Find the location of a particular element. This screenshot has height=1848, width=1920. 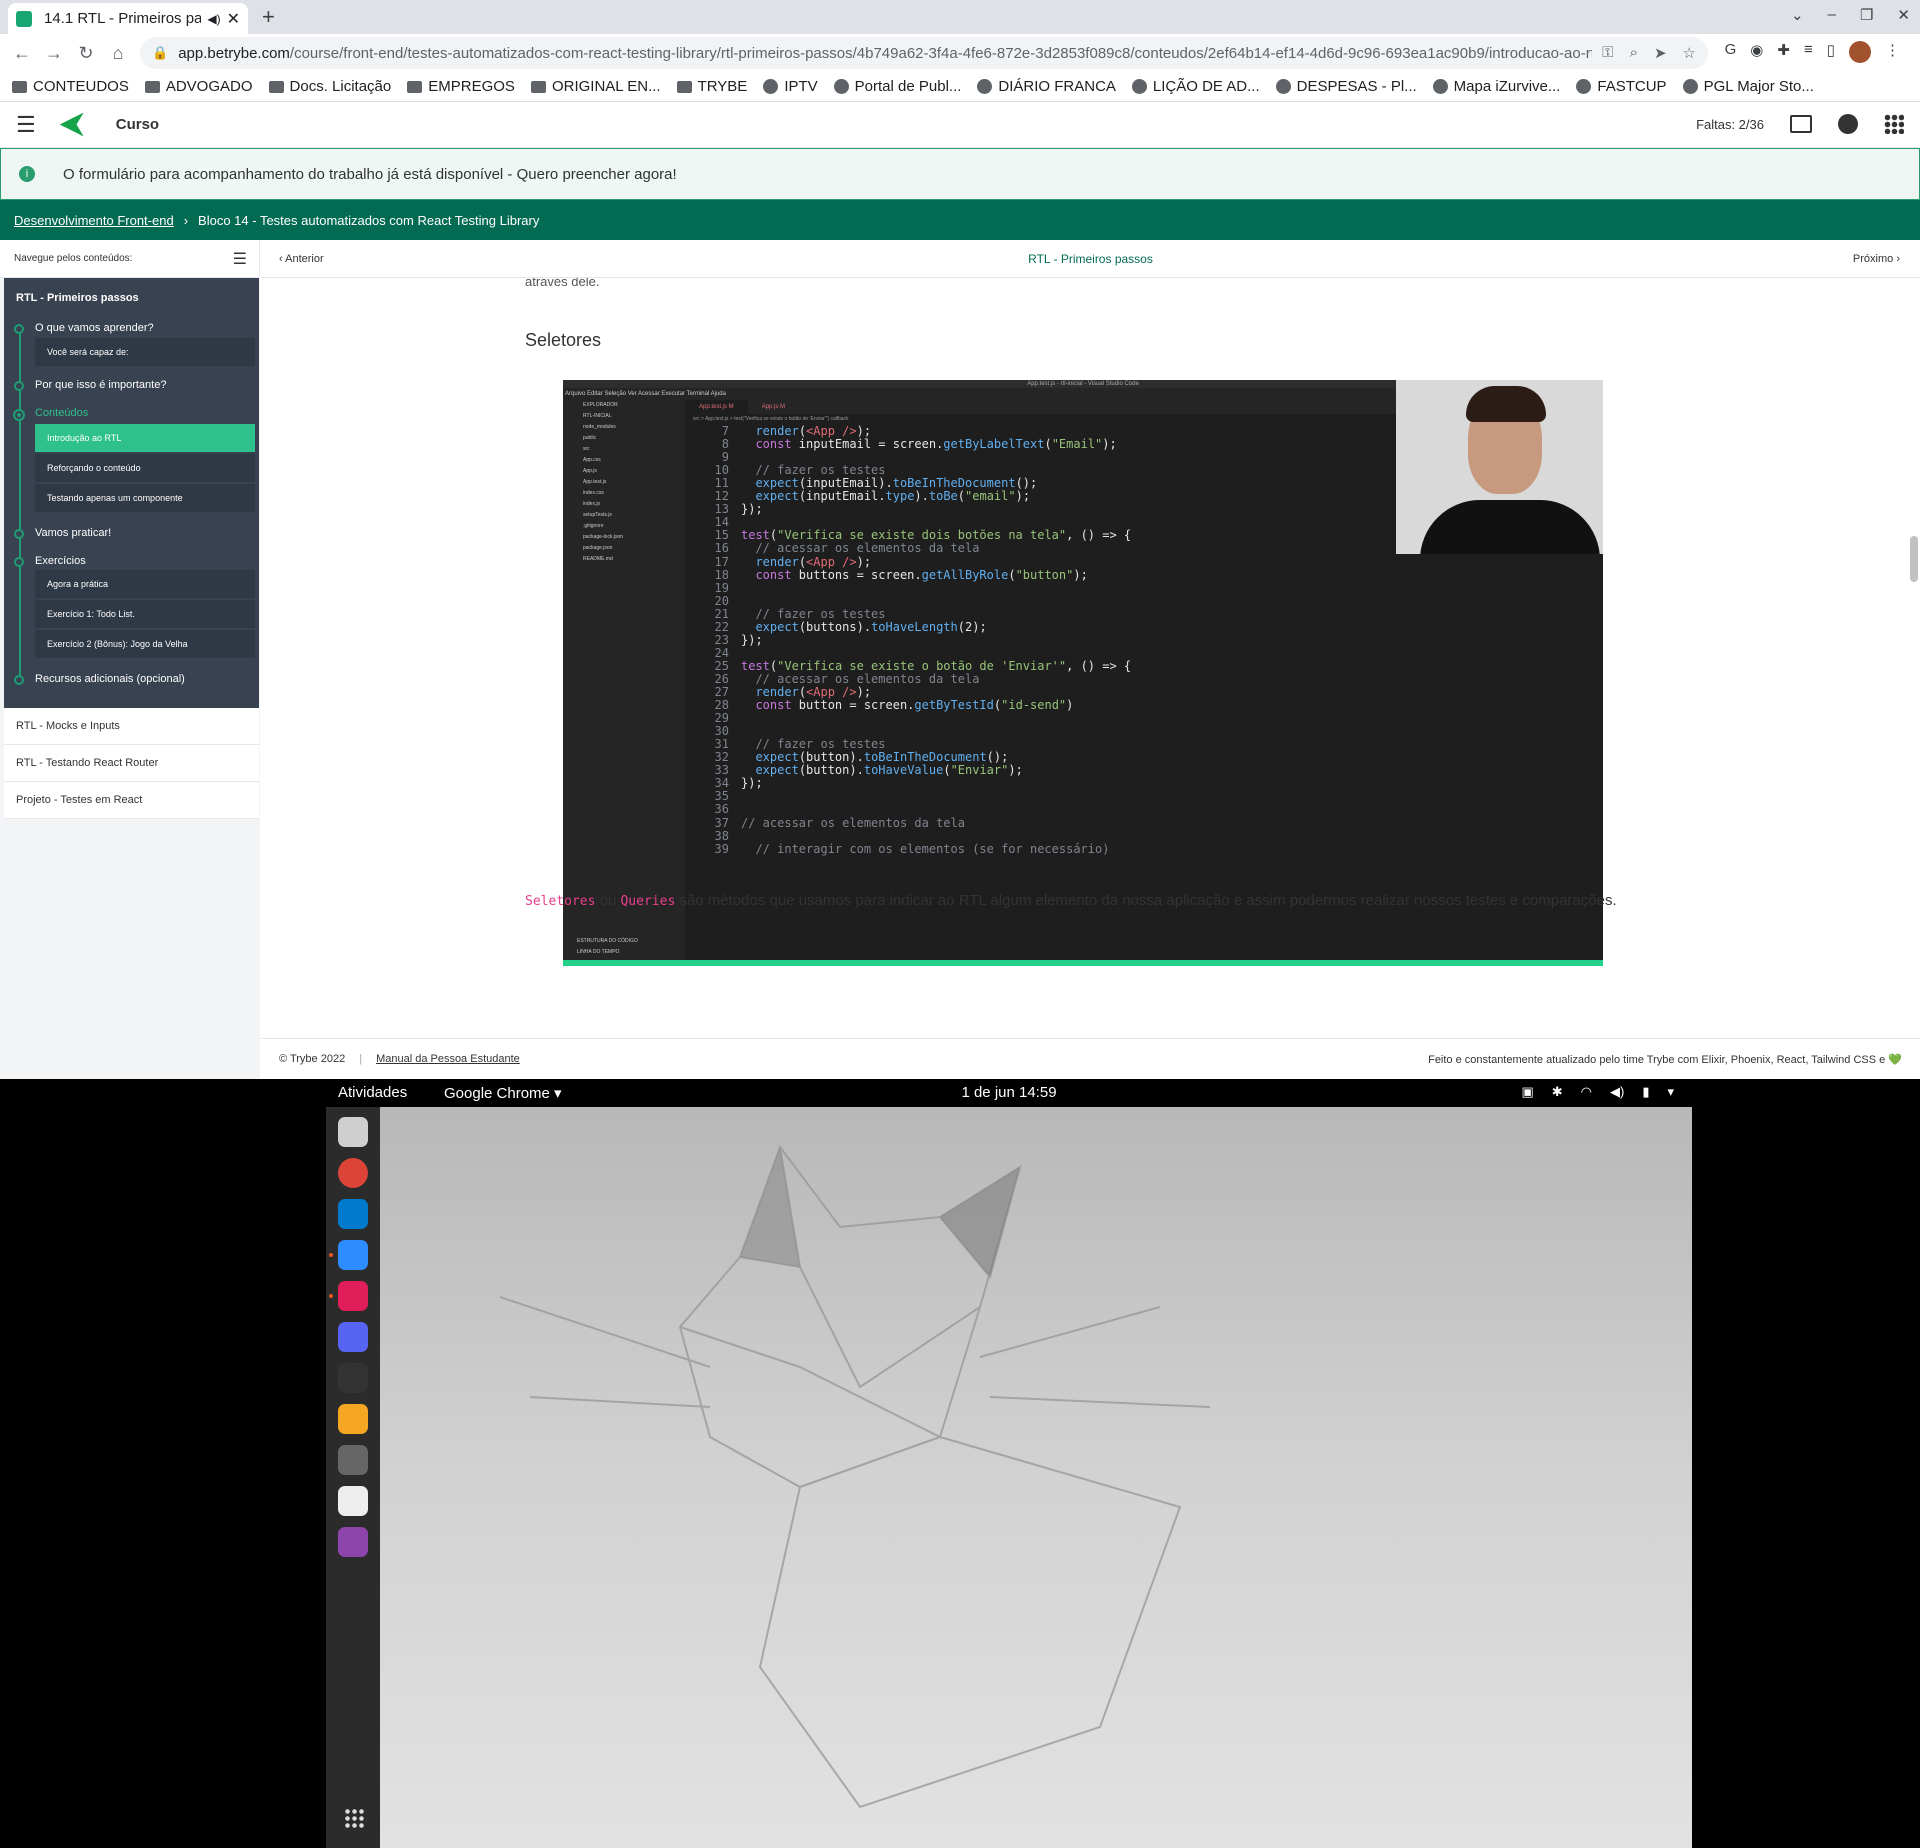

bookmark-item: EMPREGOS is located at coordinates (461, 86).